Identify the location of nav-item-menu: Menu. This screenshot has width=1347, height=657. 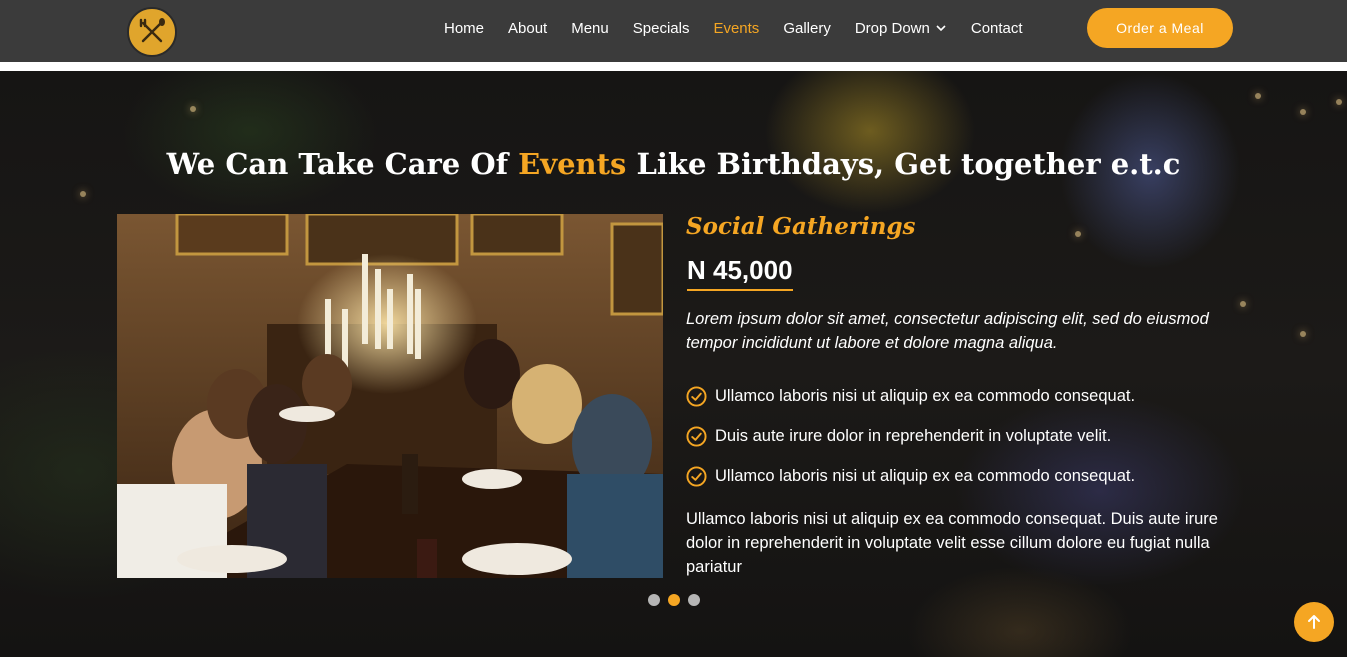
(590, 28).